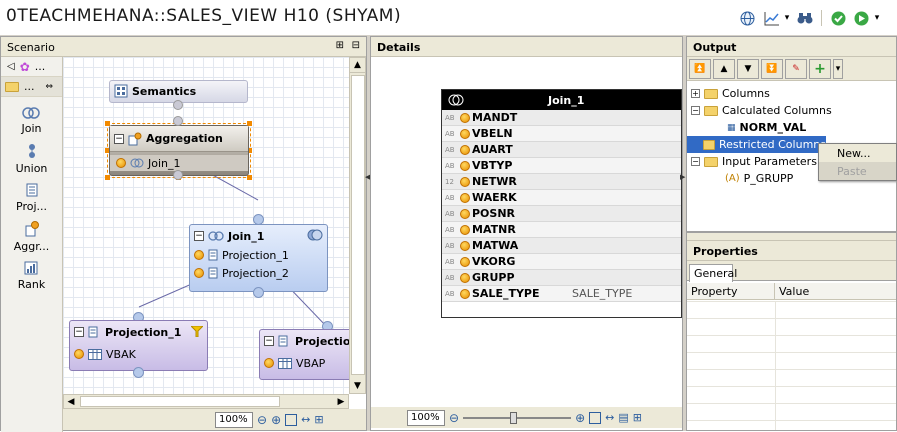  What do you see at coordinates (756, 144) in the screenshot?
I see `tree-item-restricted-columns: Restricted Columns` at bounding box center [756, 144].